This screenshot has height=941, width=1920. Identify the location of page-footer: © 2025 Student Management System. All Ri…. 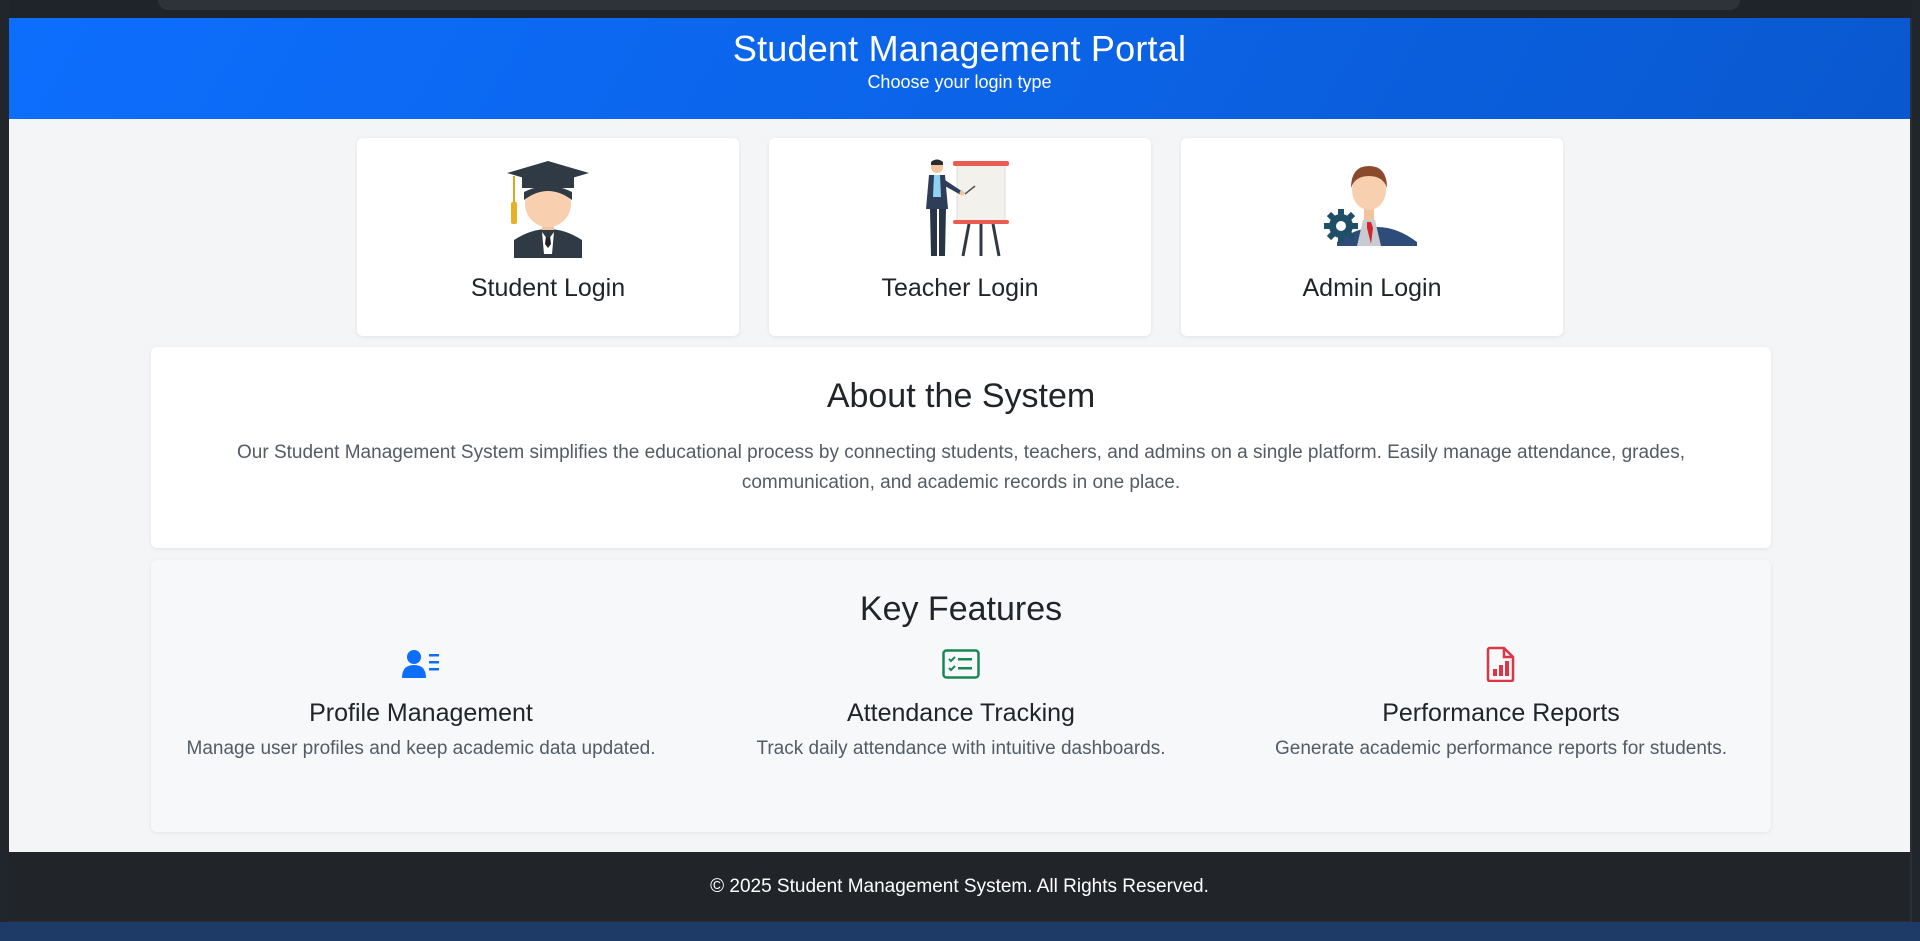
(959, 886).